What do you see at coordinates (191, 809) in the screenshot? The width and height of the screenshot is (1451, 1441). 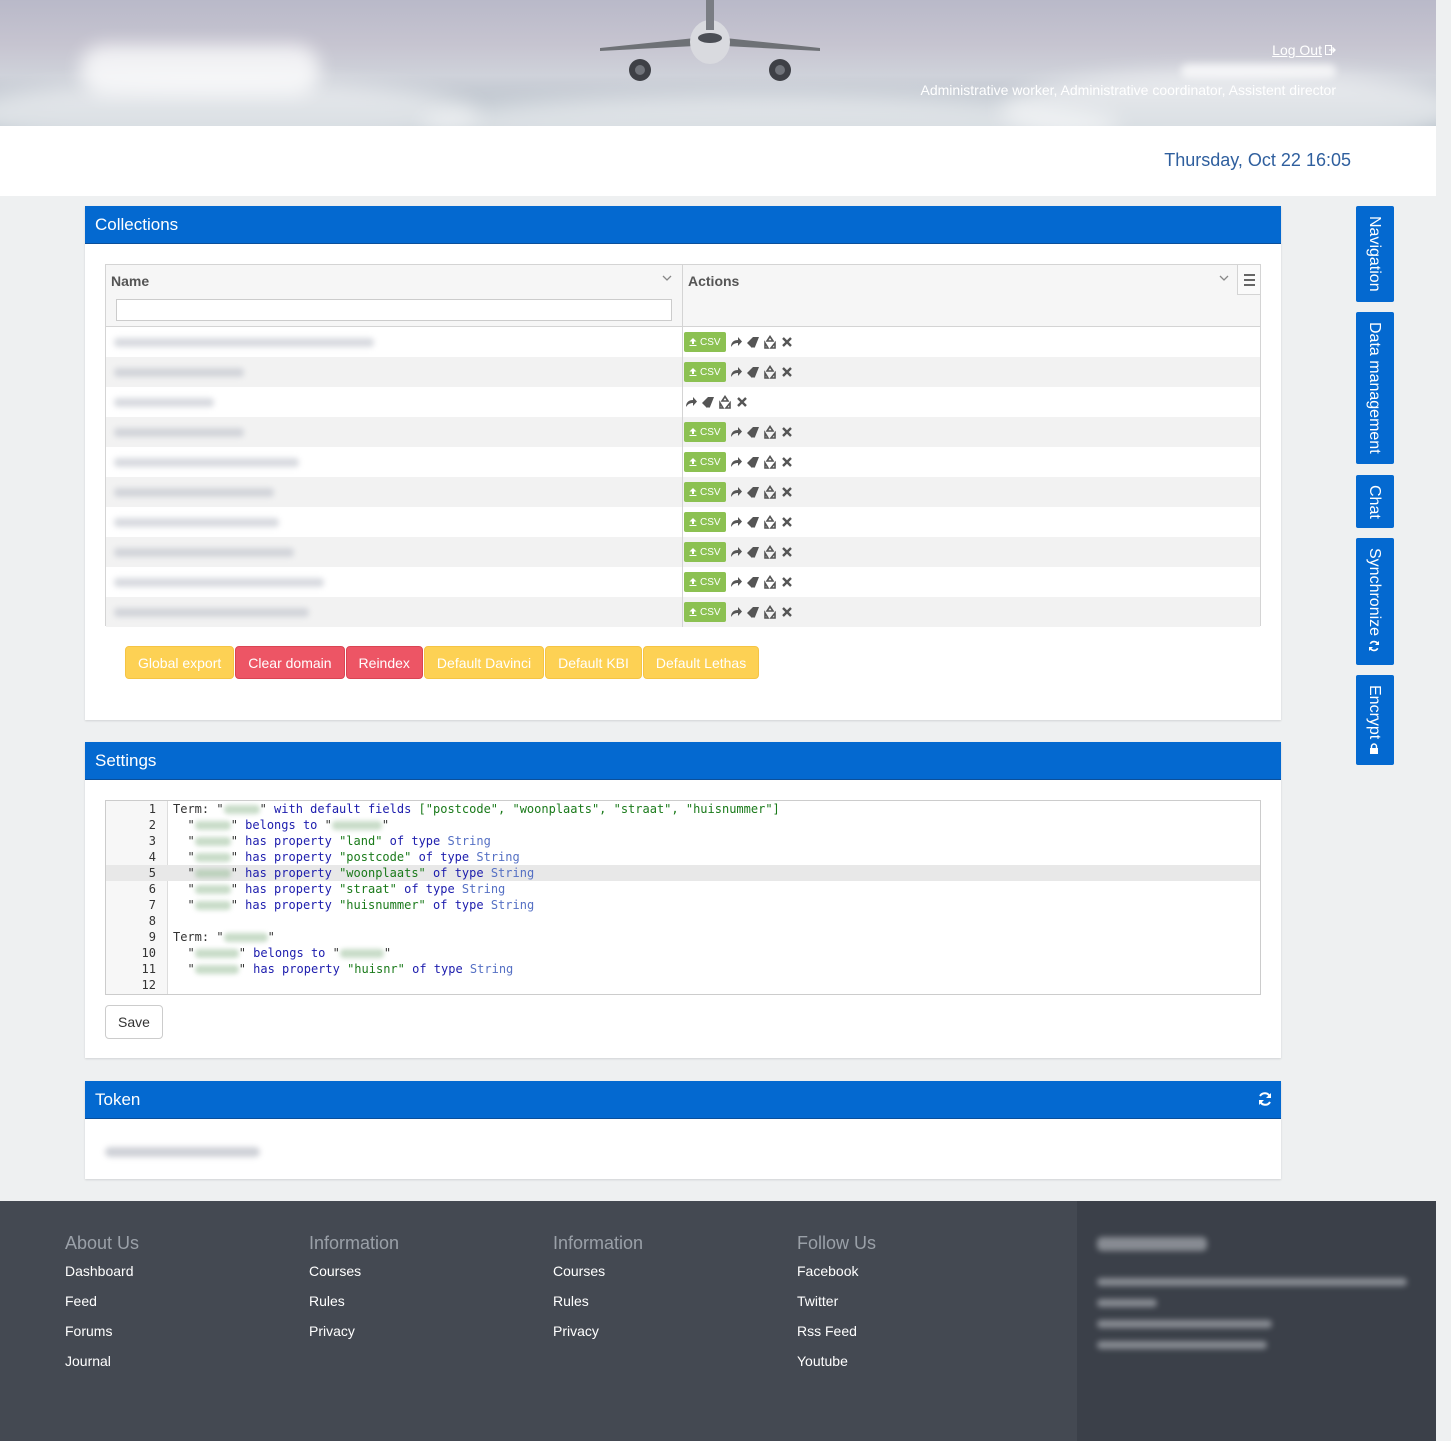 I see `term-keyword: Term:` at bounding box center [191, 809].